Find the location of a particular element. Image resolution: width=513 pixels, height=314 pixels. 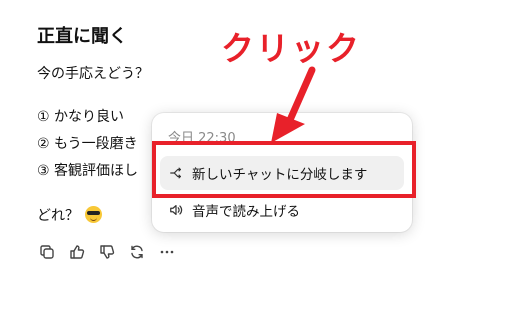

read-aloud-menu-item: 音声で読み上げる is located at coordinates (282, 210).